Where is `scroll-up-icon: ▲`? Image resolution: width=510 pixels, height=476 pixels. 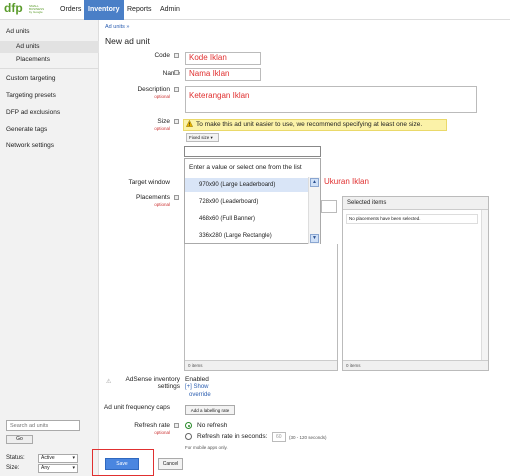
scroll-up-icon: ▲ is located at coordinates (314, 182).